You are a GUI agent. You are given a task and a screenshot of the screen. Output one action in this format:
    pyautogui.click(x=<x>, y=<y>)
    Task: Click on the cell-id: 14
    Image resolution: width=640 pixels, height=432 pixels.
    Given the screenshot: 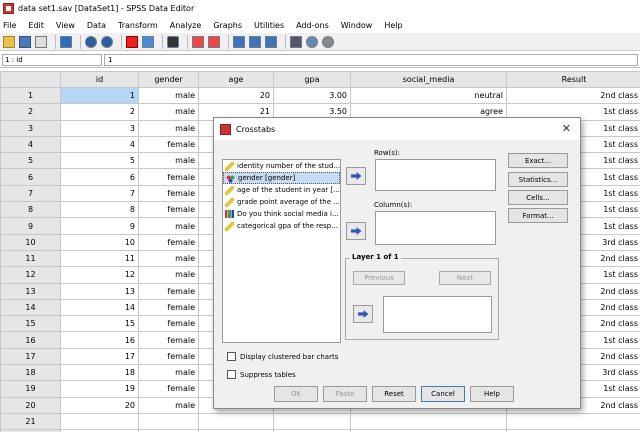 What is the action you would take?
    pyautogui.click(x=99, y=307)
    